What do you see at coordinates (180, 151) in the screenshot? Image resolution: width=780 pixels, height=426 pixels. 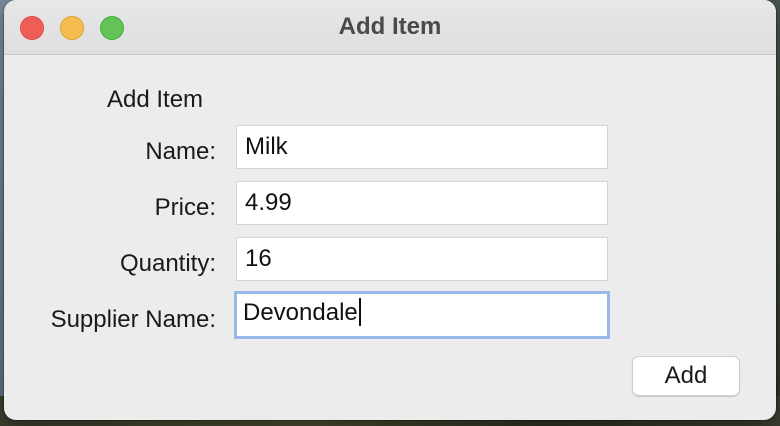 I see `name-label: Name:` at bounding box center [180, 151].